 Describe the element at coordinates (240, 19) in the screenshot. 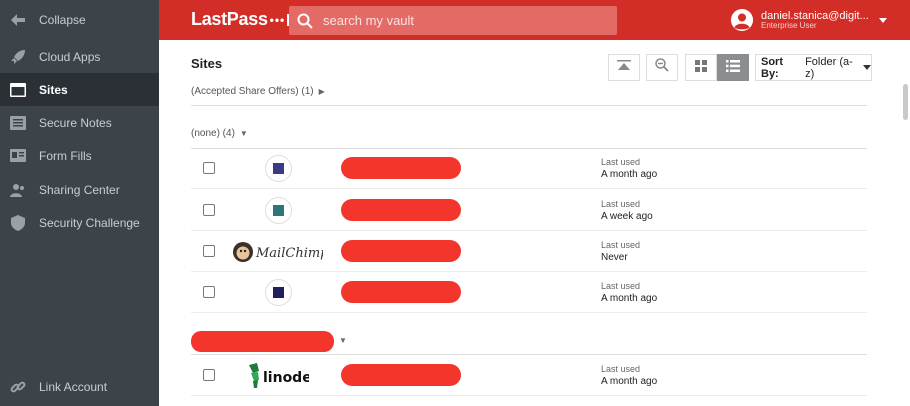

I see `lastpass-logo: LastPass •••` at that location.